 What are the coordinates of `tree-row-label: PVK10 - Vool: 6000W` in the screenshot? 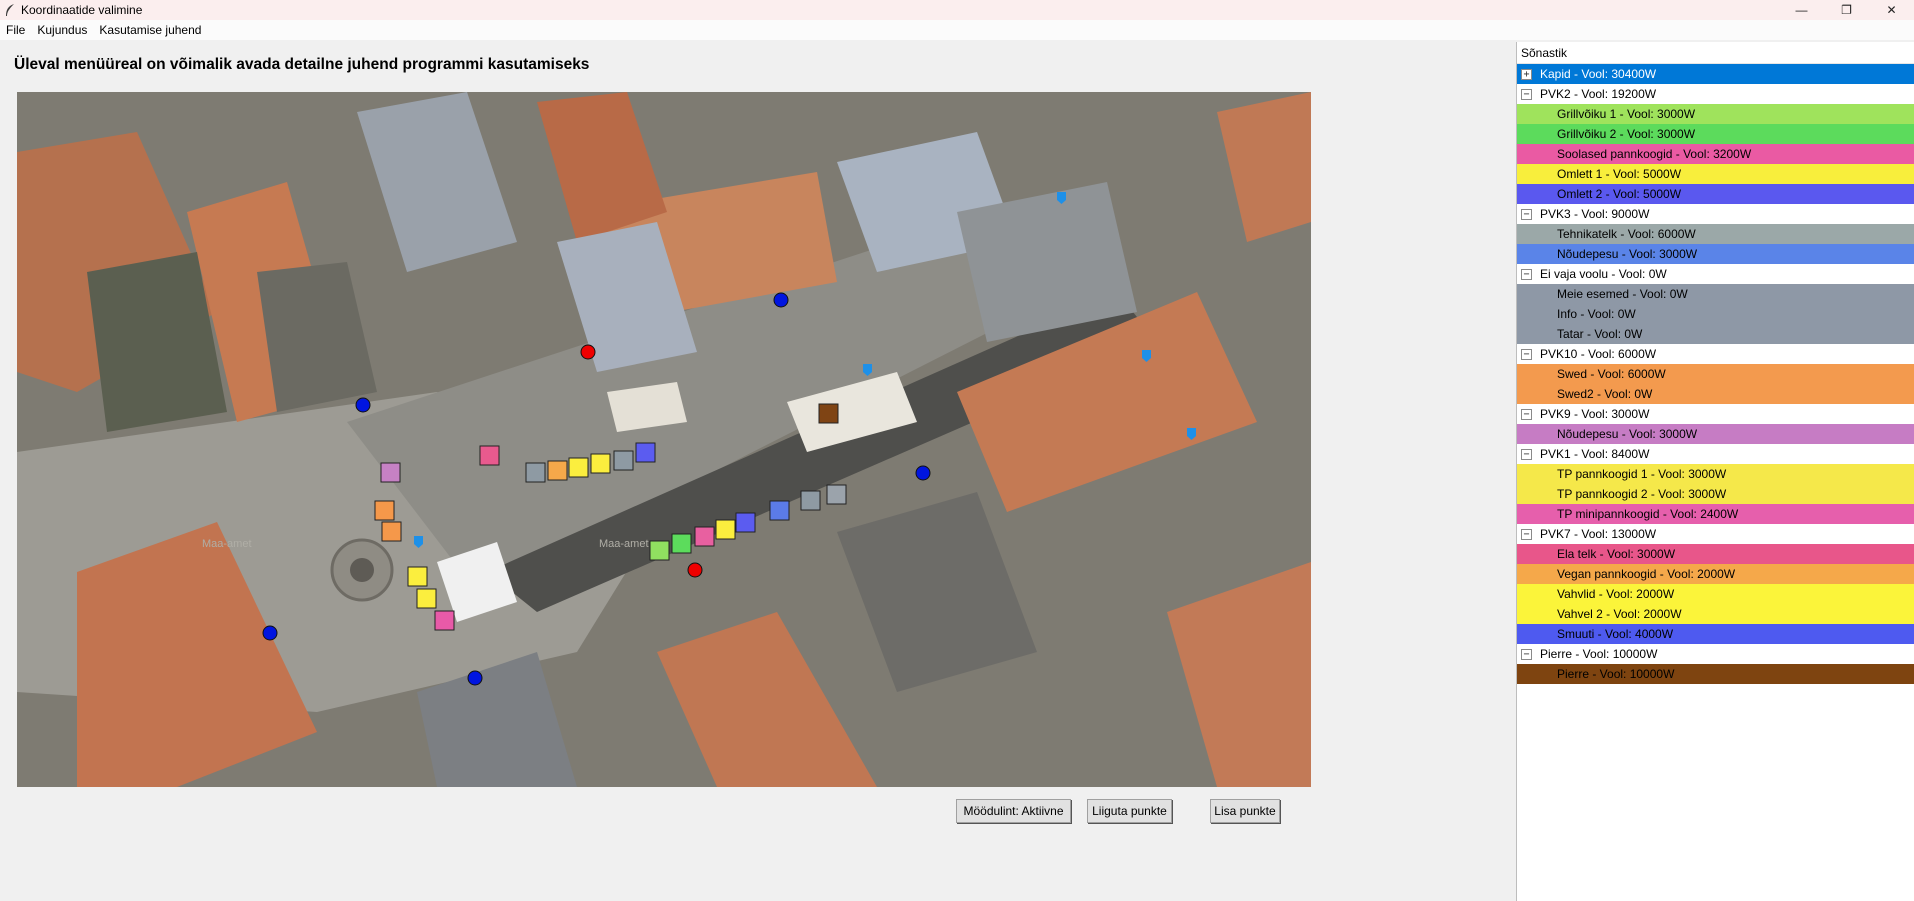 It's located at (1598, 354).